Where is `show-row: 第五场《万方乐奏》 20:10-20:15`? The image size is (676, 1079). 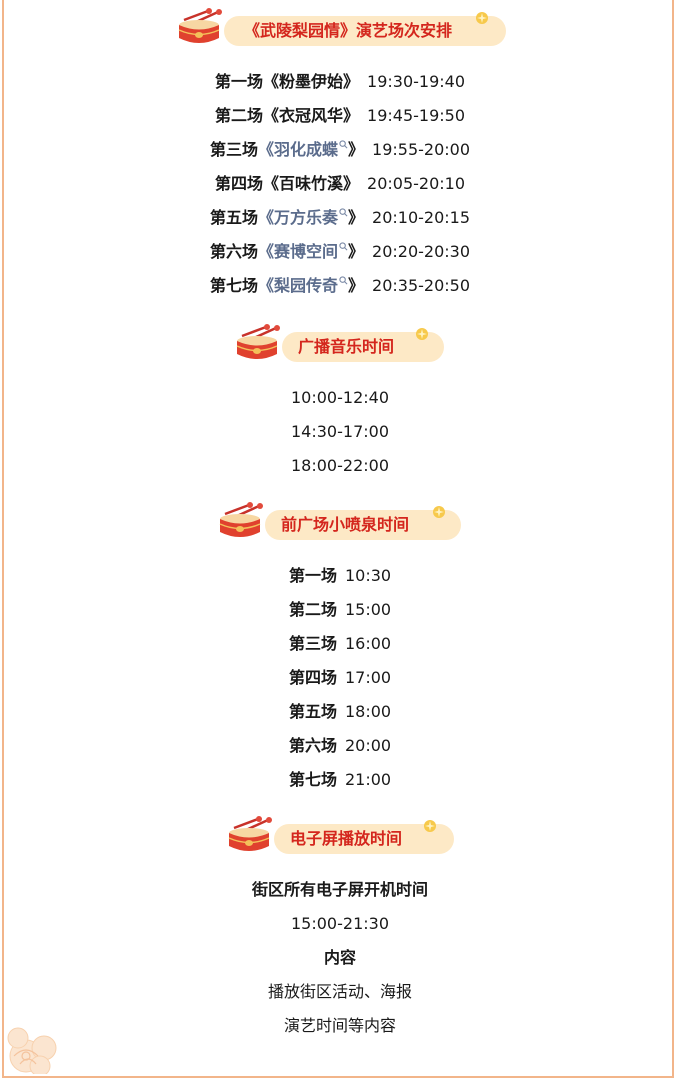
show-row: 第五场《万方乐奏》 20:10-20:15 is located at coordinates (340, 218).